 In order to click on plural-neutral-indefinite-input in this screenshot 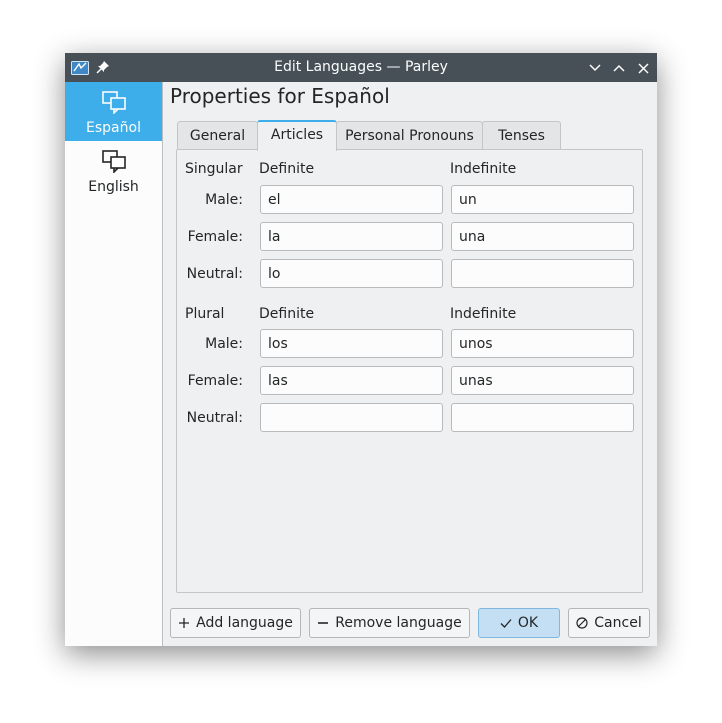, I will do `click(542, 417)`.